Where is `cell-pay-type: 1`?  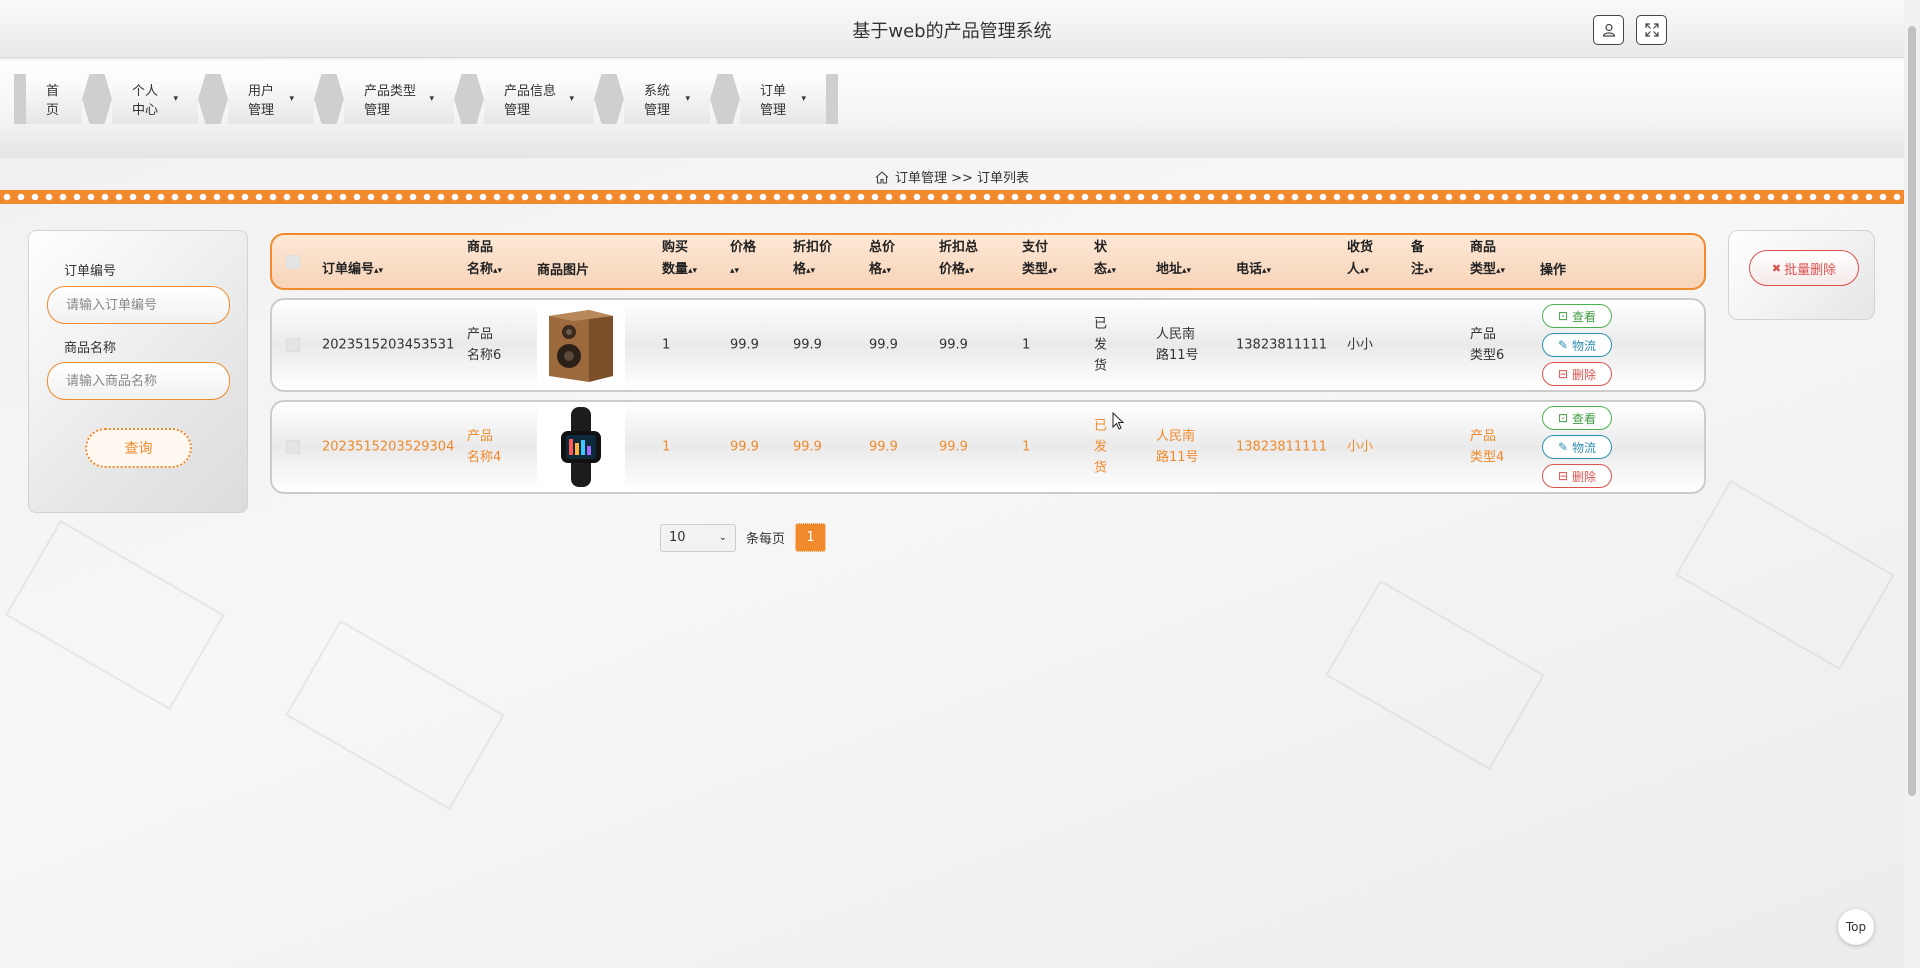 cell-pay-type: 1 is located at coordinates (1026, 345).